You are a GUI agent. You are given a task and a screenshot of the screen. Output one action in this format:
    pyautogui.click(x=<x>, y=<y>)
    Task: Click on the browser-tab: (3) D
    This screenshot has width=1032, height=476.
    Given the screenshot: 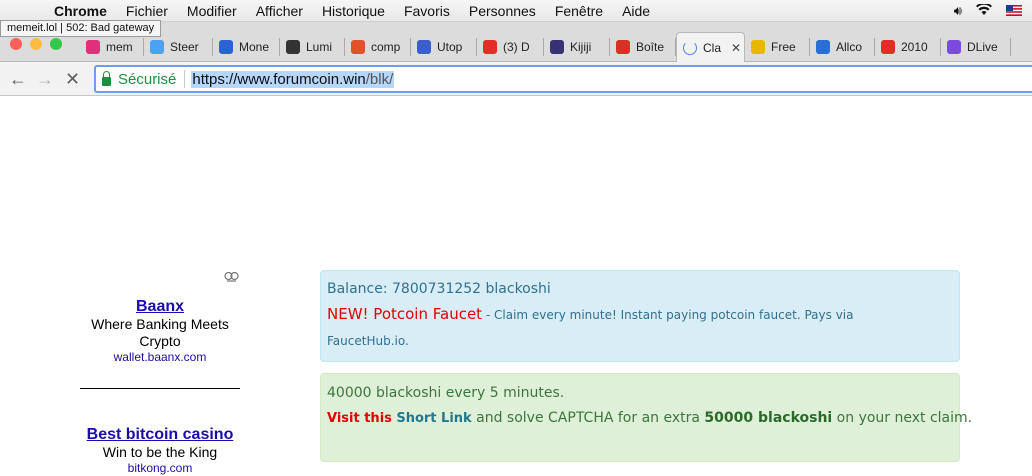 What is the action you would take?
    pyautogui.click(x=510, y=47)
    